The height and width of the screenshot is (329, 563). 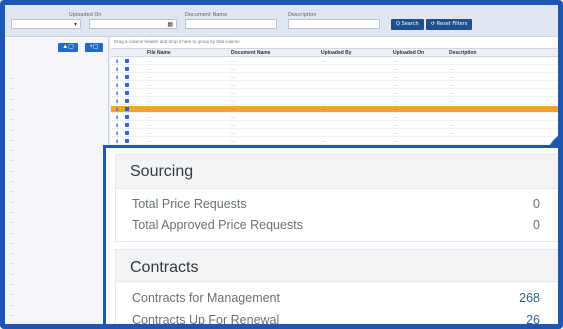 I want to click on total-approved-price-requests-value: 0, so click(x=536, y=225).